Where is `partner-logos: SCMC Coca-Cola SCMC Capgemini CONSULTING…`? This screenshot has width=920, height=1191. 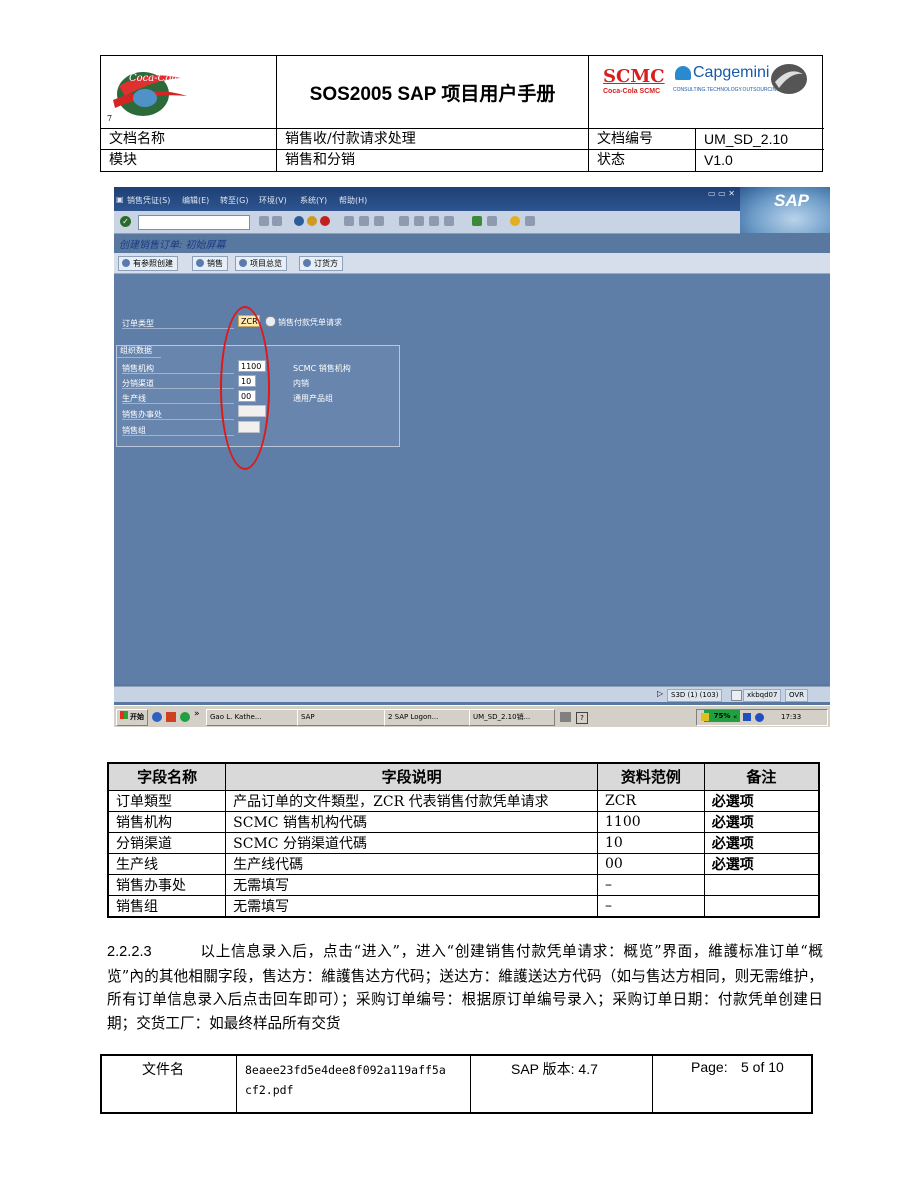 partner-logos: SCMC Coca-Cola SCMC Capgemini CONSULTING… is located at coordinates (706, 92).